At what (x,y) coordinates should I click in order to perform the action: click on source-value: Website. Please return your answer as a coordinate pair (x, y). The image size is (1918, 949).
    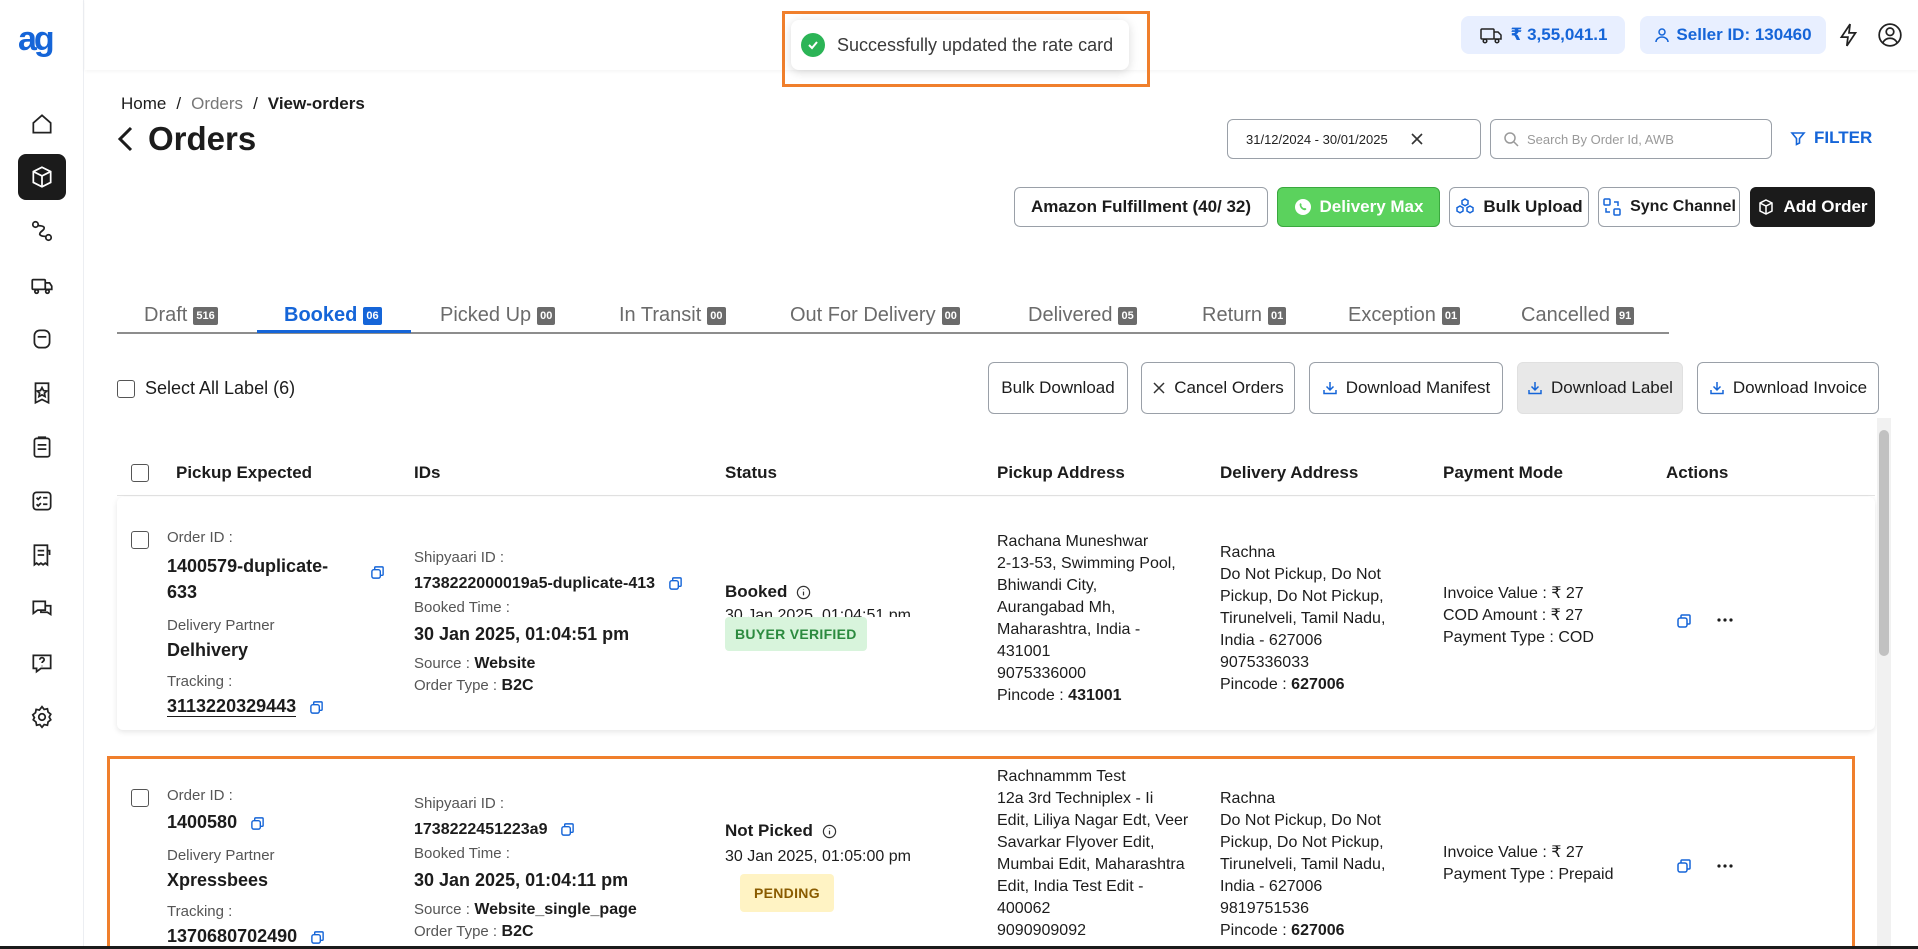
    Looking at the image, I should click on (505, 663).